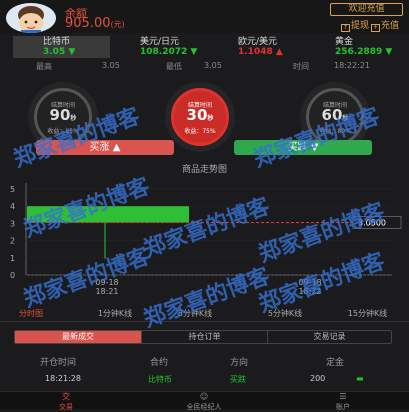 The image size is (409, 412). I want to click on col-contract: 合约, so click(159, 363).